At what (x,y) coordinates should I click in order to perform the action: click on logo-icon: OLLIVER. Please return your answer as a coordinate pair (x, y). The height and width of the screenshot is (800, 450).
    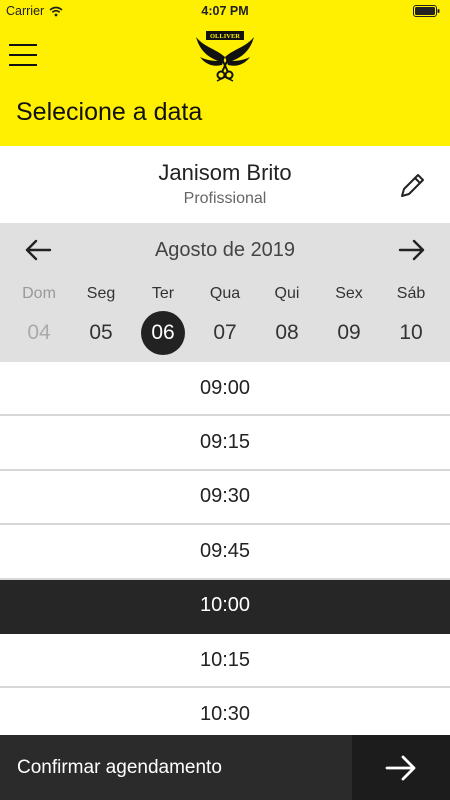
    Looking at the image, I should click on (225, 56).